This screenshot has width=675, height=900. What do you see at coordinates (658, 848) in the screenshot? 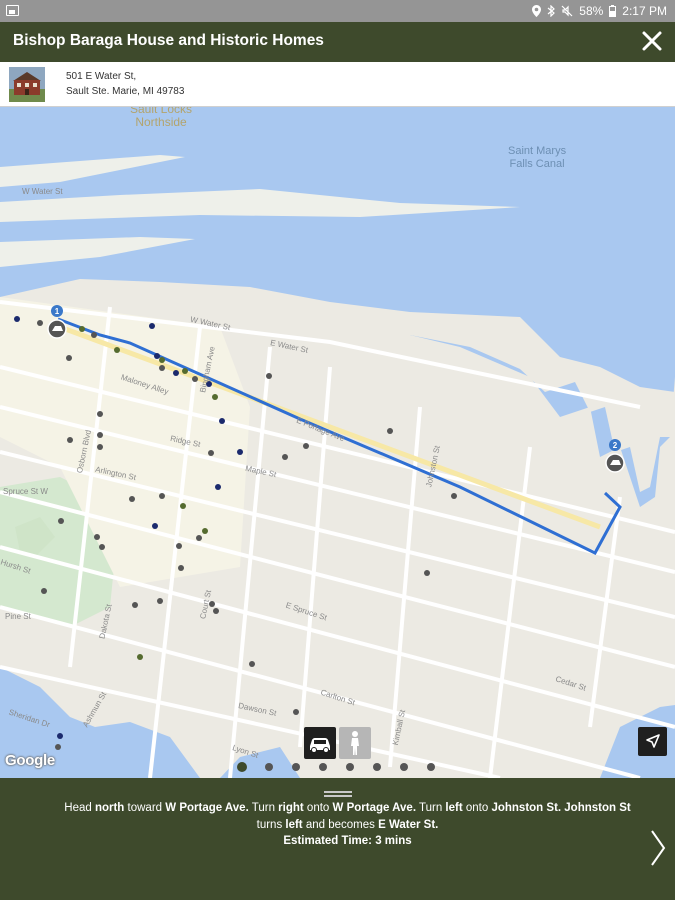
I see `chevron-right-icon` at bounding box center [658, 848].